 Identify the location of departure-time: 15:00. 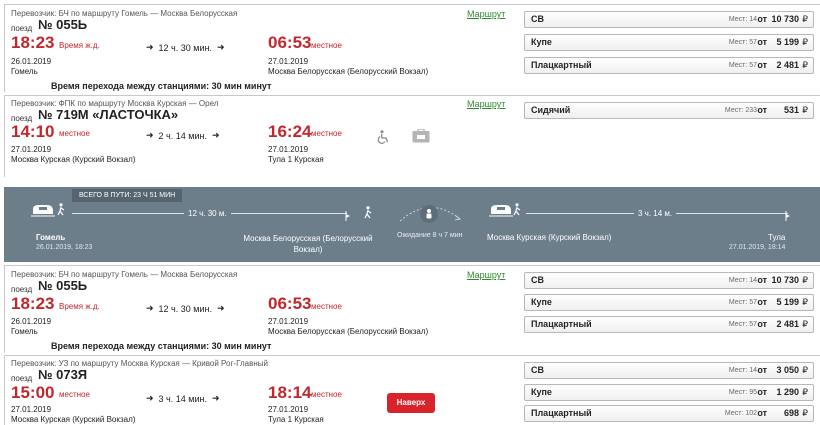
(33, 392).